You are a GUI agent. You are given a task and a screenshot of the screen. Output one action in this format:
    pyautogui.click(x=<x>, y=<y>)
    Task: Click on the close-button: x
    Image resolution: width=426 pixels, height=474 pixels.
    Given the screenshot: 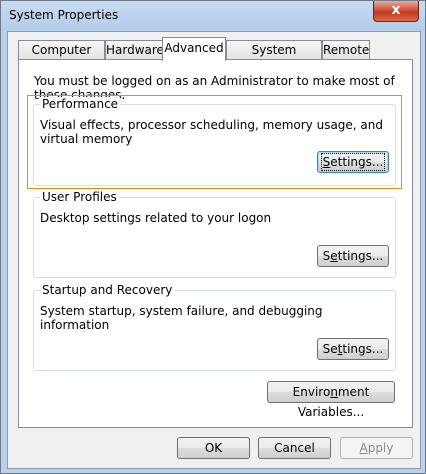 What is the action you would take?
    pyautogui.click(x=396, y=11)
    